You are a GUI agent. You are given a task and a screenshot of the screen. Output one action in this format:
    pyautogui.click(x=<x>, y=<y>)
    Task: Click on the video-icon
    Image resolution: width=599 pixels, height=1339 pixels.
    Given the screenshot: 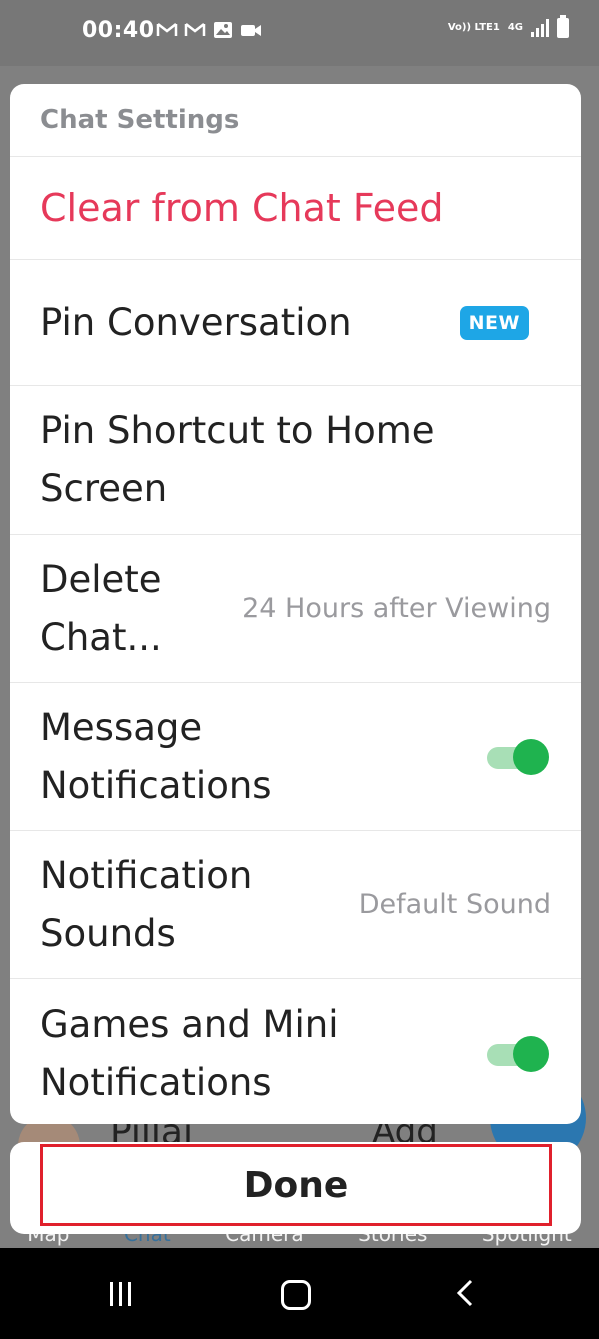 What is the action you would take?
    pyautogui.click(x=251, y=30)
    